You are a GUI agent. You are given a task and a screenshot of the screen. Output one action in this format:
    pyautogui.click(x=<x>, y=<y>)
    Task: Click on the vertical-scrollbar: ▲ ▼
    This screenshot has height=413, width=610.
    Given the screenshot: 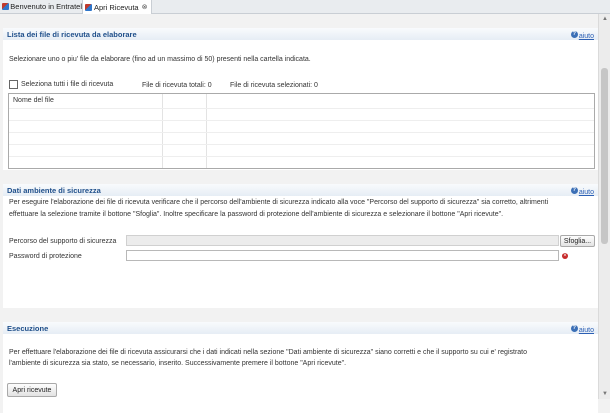 What is the action you would take?
    pyautogui.click(x=604, y=206)
    